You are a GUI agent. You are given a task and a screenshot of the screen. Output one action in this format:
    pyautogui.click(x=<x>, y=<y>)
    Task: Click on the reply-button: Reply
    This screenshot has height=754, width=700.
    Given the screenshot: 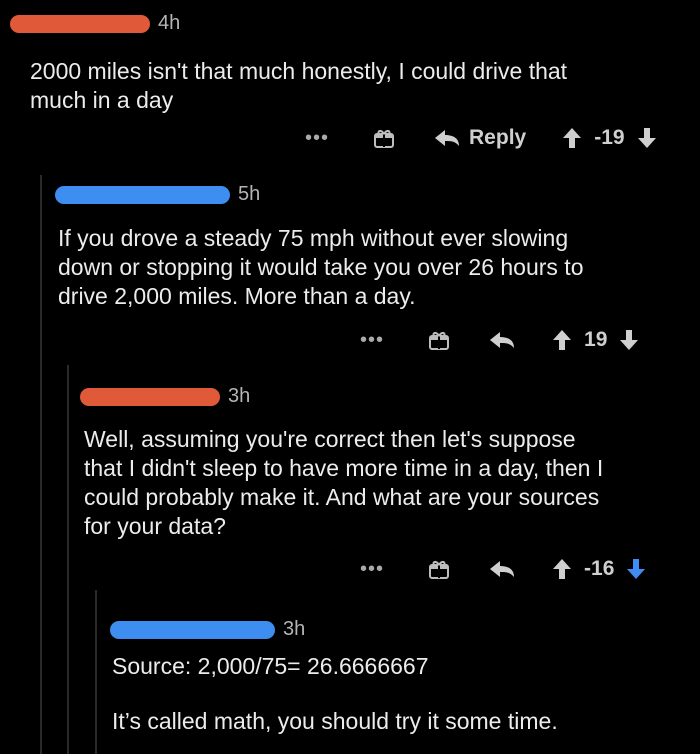 What is the action you would take?
    pyautogui.click(x=479, y=138)
    